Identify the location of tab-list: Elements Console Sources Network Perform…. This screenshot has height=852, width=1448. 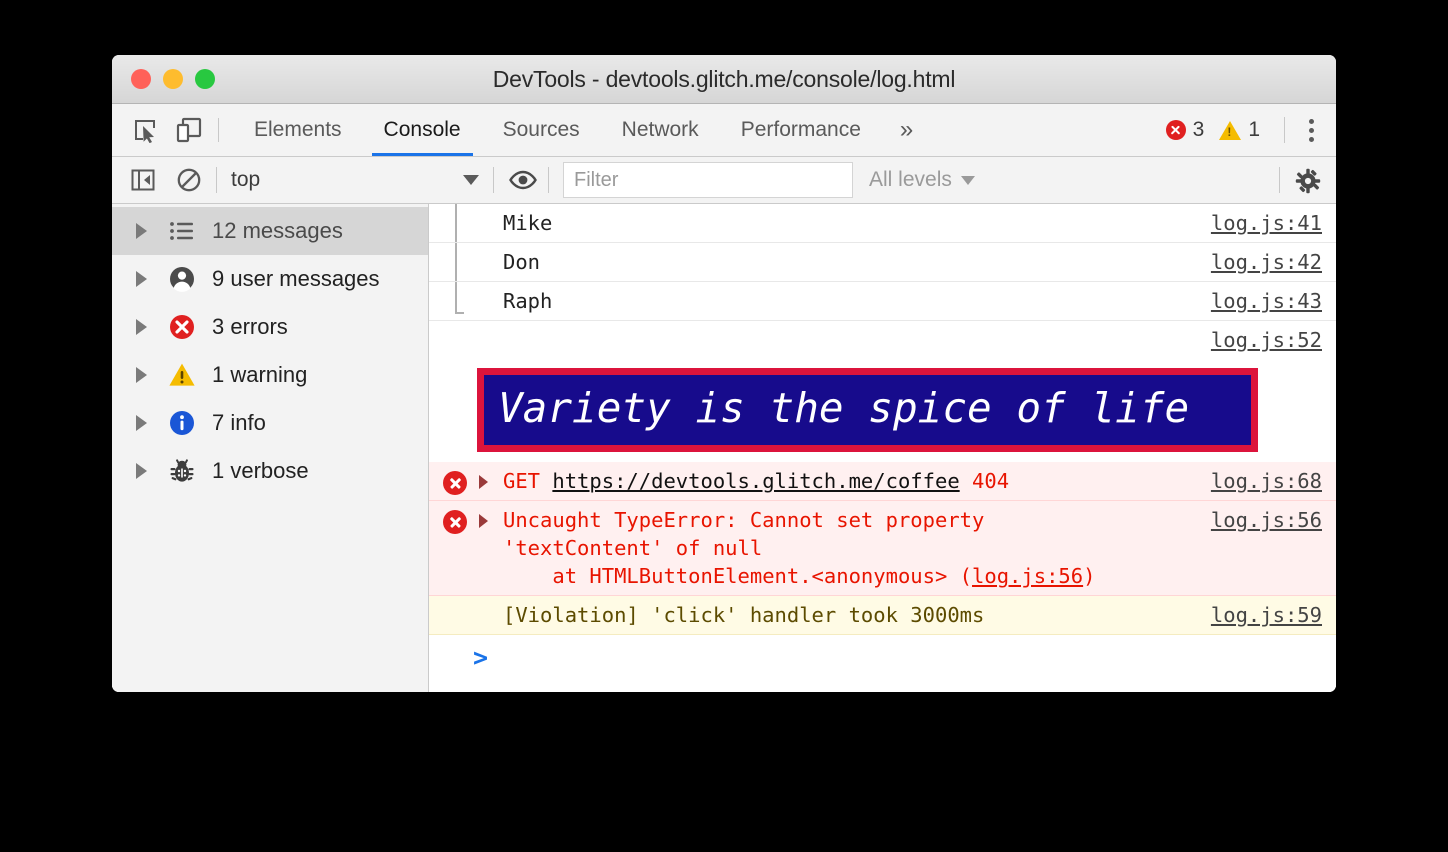
(582, 130).